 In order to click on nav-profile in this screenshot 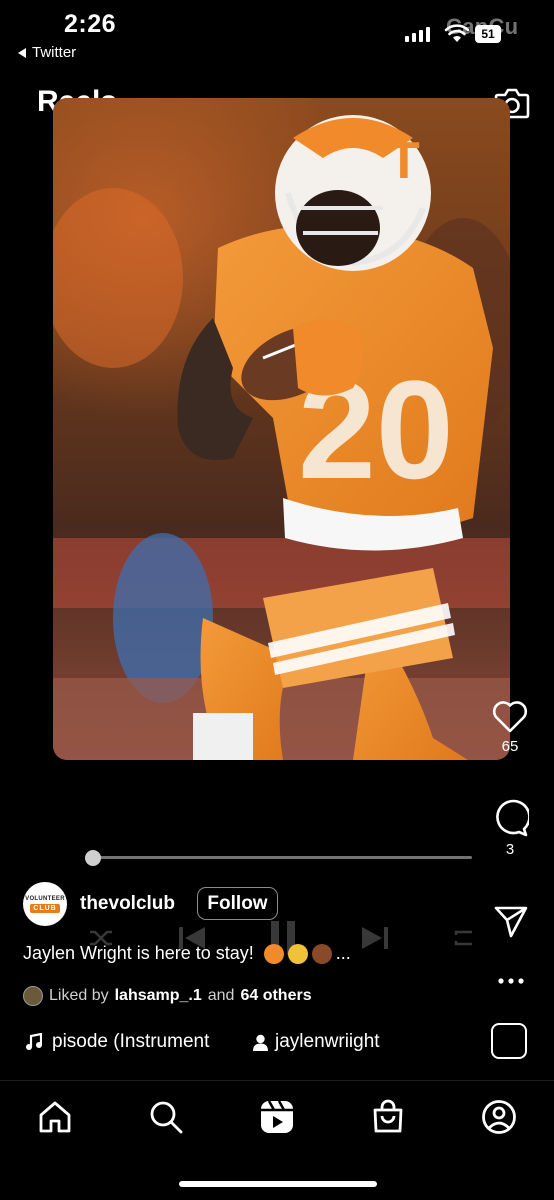, I will do `click(499, 1117)`.